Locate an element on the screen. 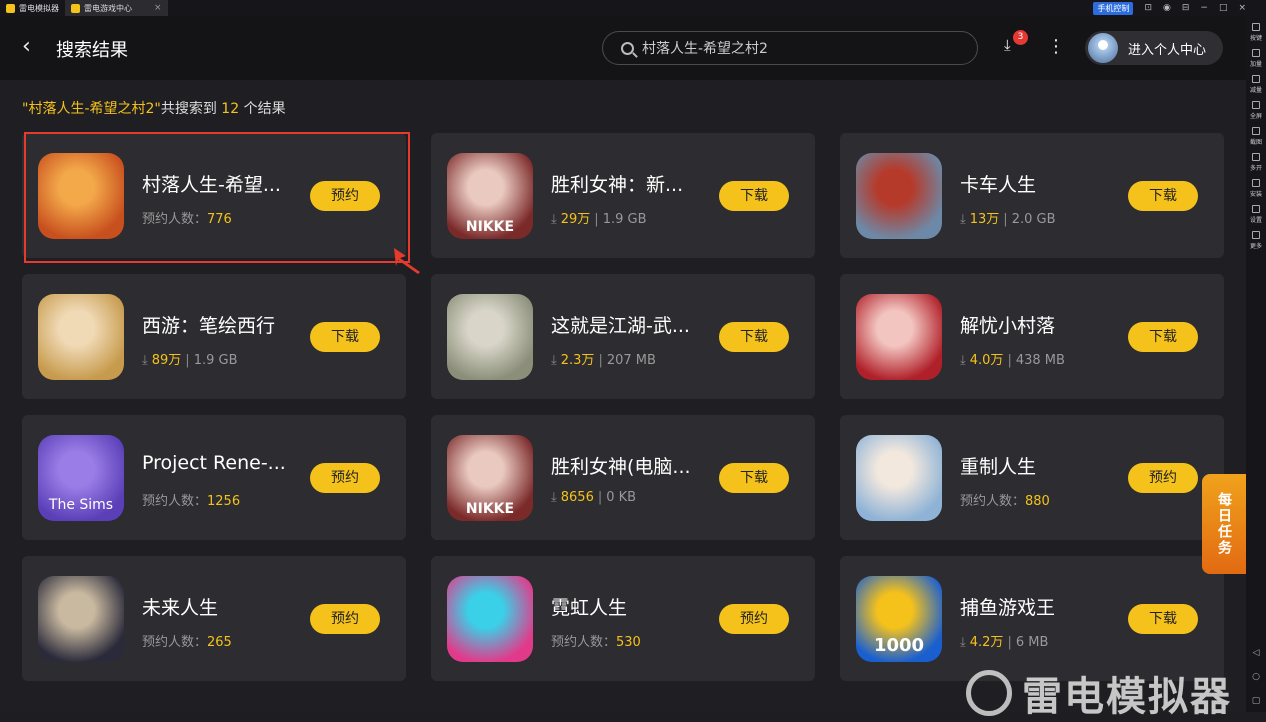 This screenshot has height=722, width=1266. volume-up-icon is located at coordinates (1255, 53).